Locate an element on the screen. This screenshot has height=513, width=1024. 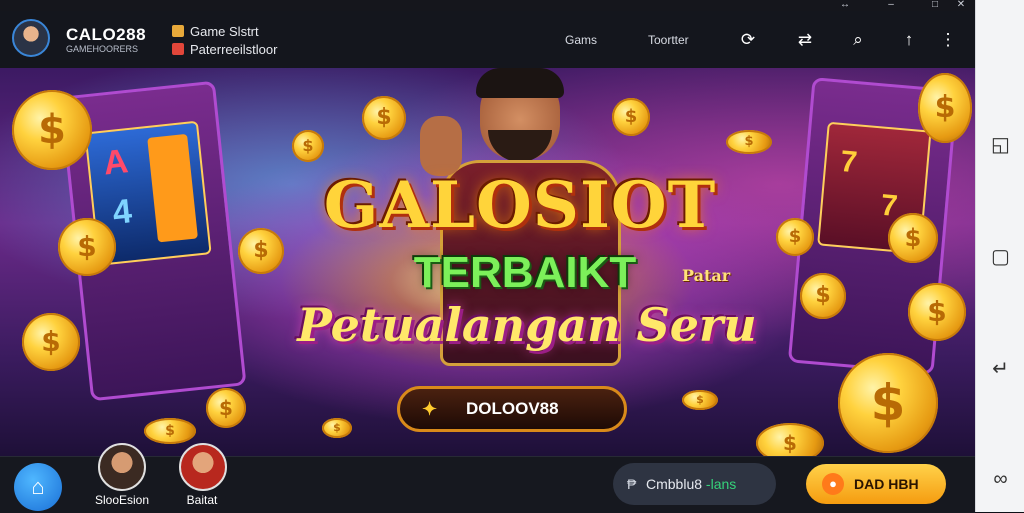
menu-item-game: Game Slstrt is located at coordinates (215, 31).